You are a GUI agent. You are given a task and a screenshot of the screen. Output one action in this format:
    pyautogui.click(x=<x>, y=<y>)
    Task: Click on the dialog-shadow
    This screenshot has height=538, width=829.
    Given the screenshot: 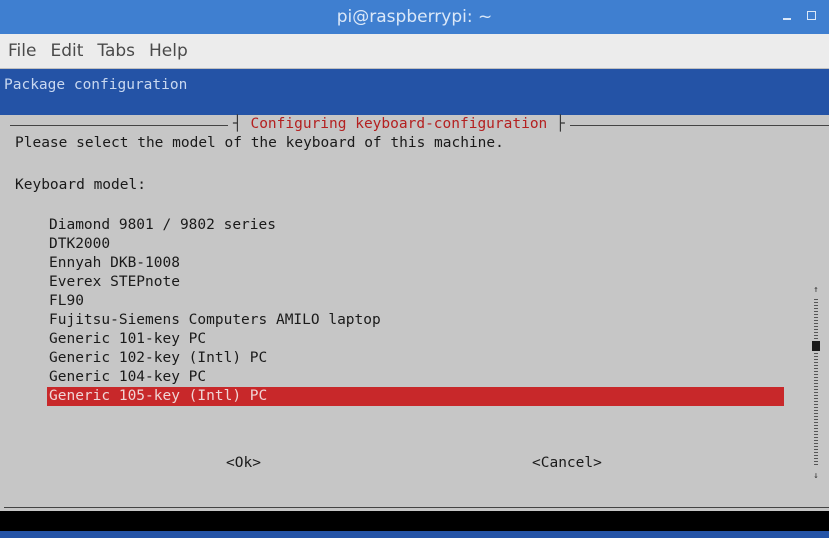 What is the action you would take?
    pyautogui.click(x=414, y=521)
    